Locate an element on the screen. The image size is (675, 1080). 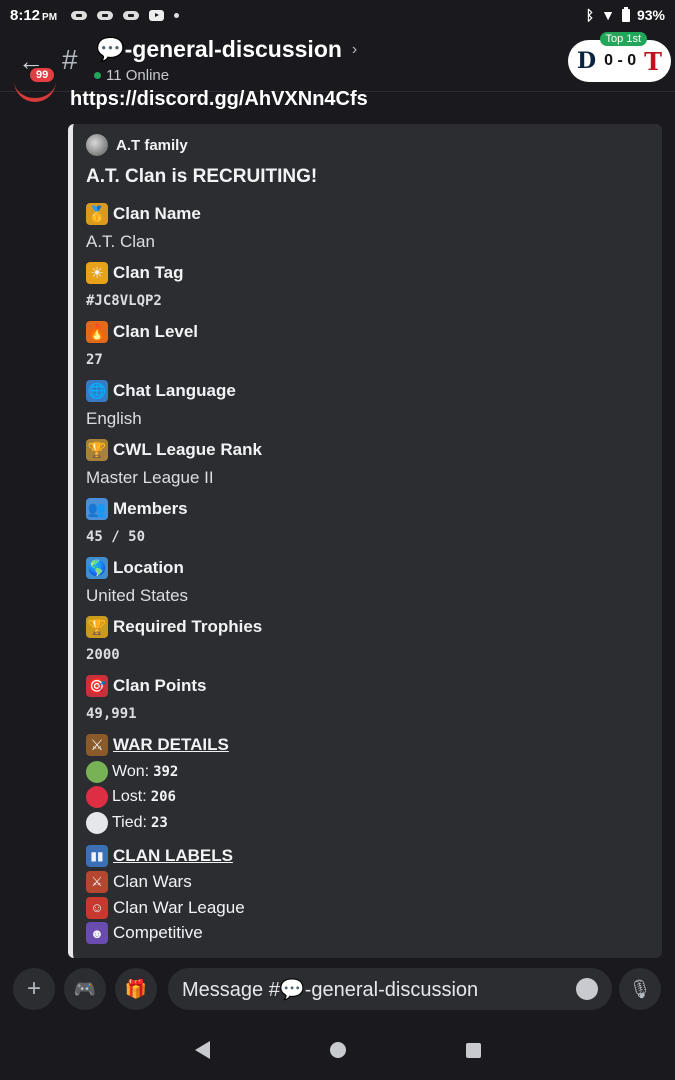
field-name-4: 🏆 CWL League Rank is located at coordinates (174, 450).